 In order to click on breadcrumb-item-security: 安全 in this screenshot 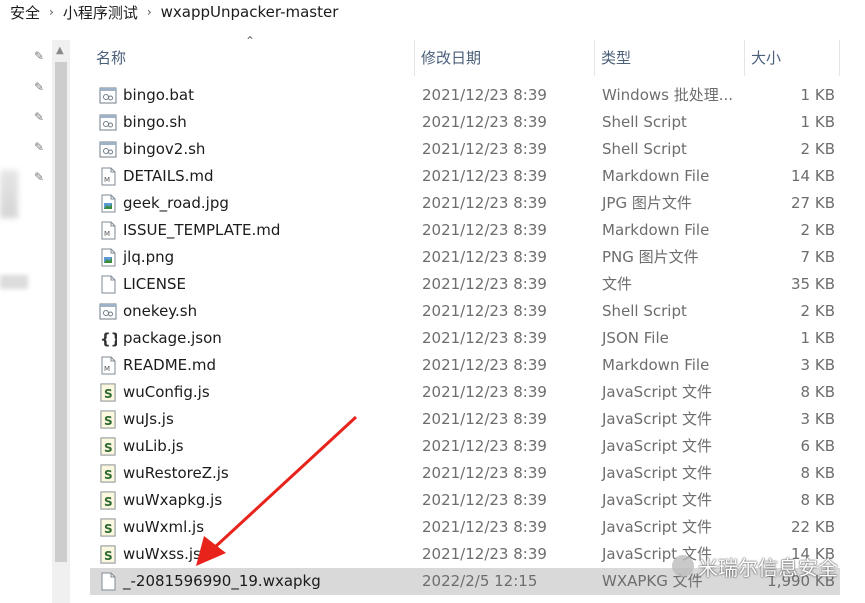, I will do `click(25, 12)`.